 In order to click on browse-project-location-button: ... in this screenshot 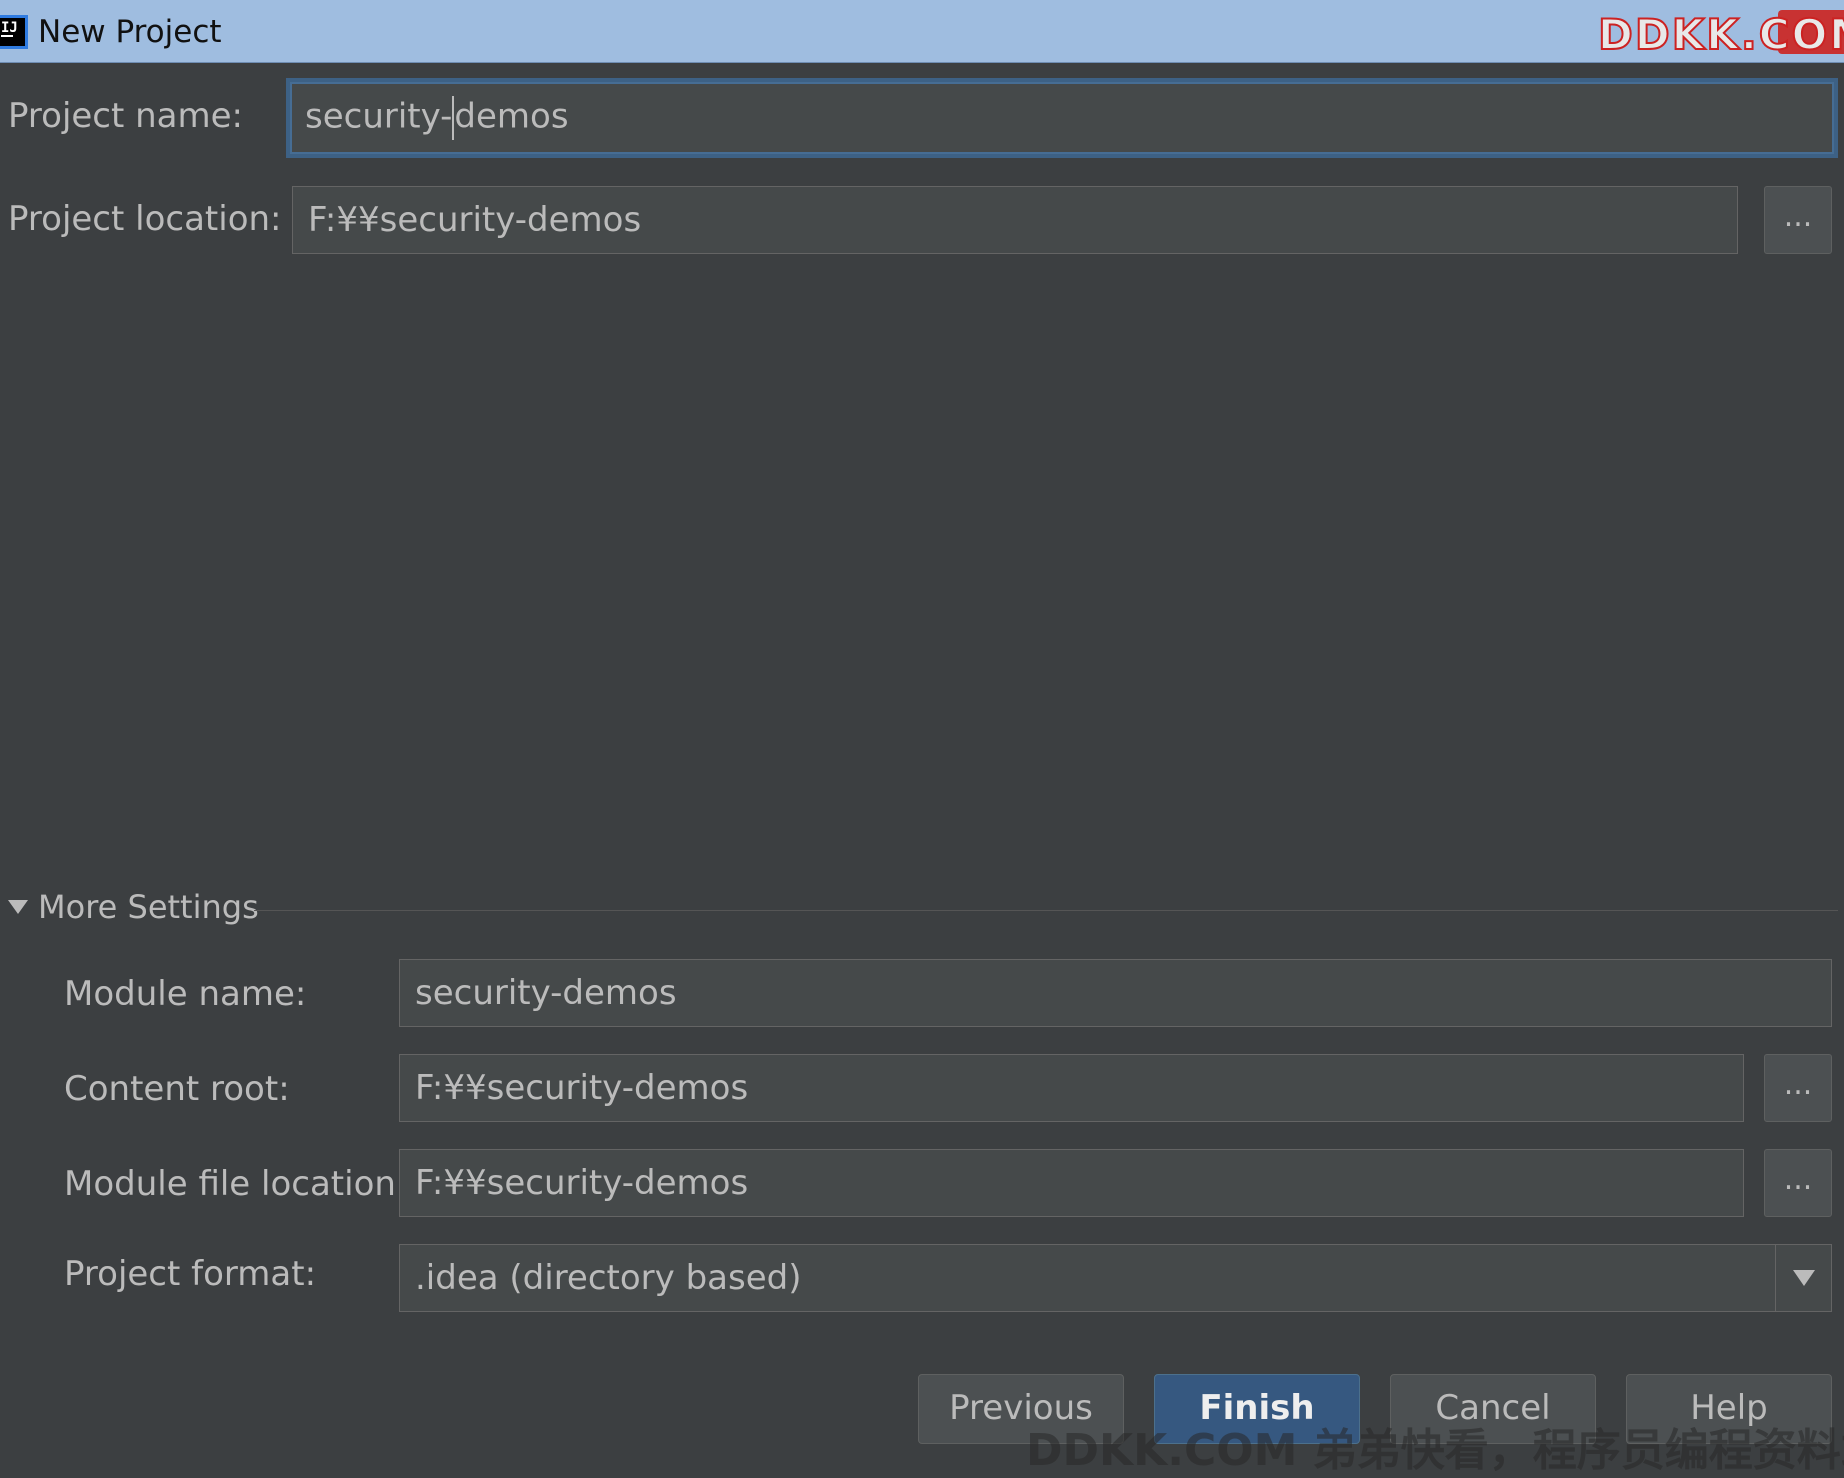, I will do `click(1798, 220)`.